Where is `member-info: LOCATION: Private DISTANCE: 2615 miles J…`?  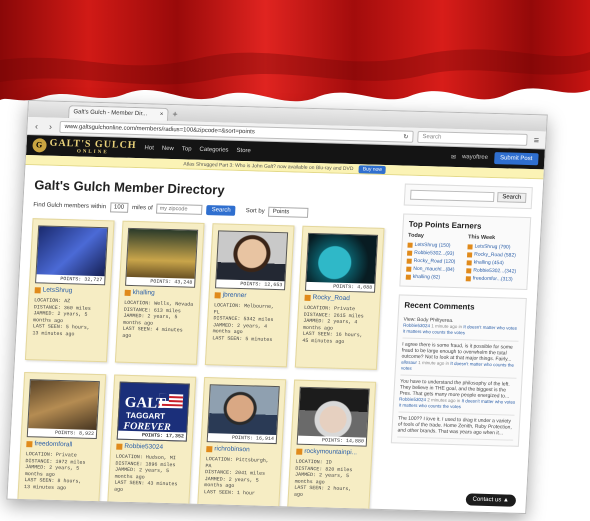
member-info: LOCATION: Private DISTANCE: 2615 miles J… is located at coordinates (338, 325).